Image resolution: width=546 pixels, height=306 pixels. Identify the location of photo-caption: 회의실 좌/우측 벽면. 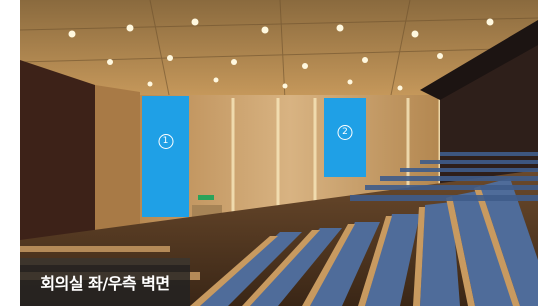
(105, 282).